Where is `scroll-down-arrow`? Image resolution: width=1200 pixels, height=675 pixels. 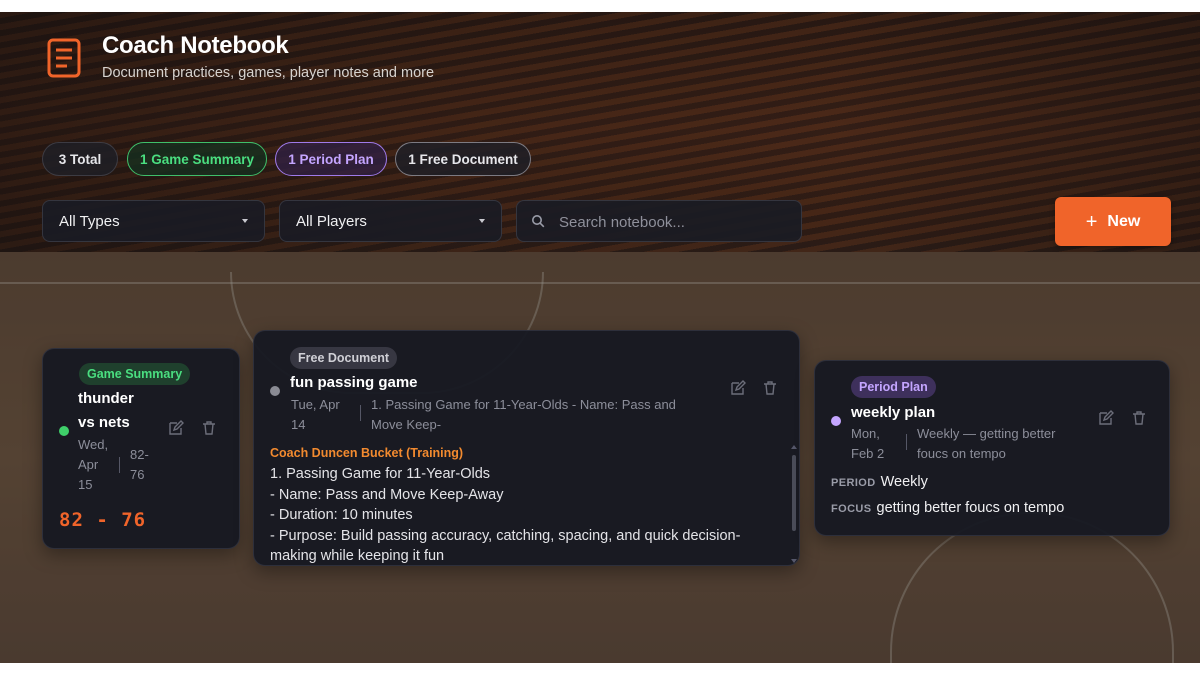 scroll-down-arrow is located at coordinates (794, 561).